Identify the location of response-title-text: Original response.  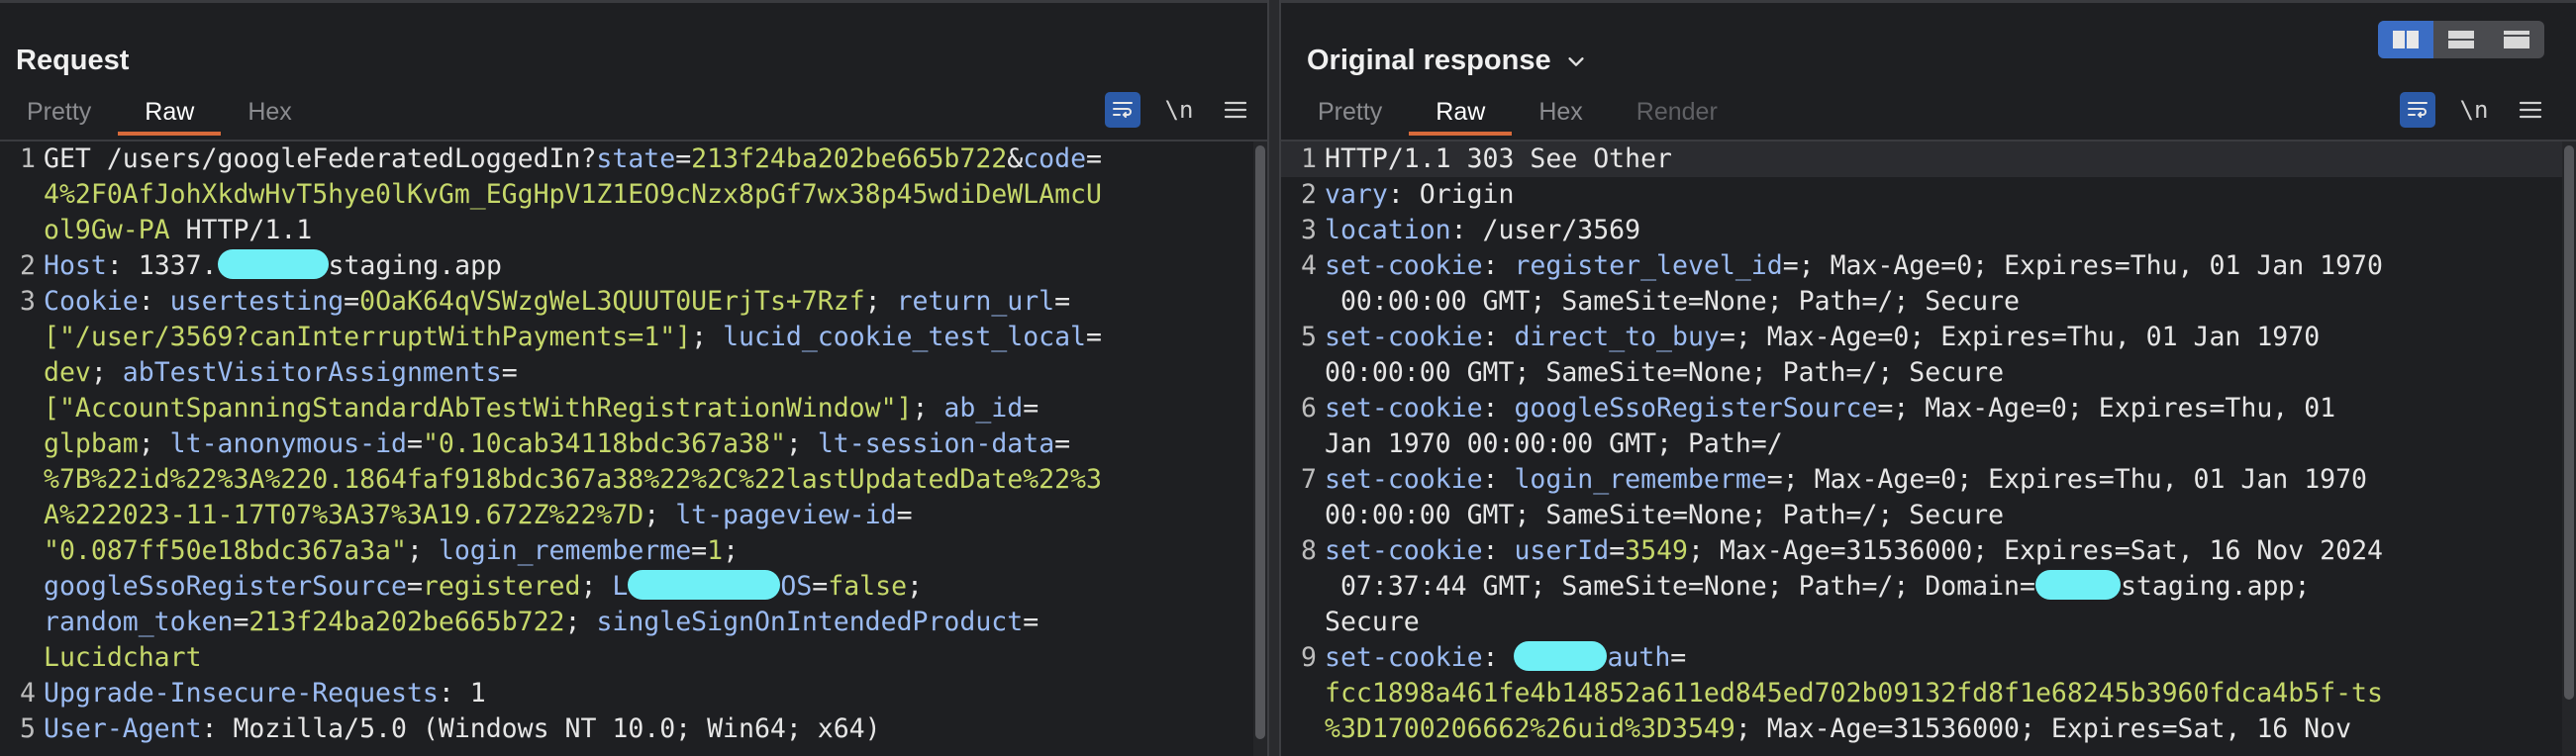
(1429, 61).